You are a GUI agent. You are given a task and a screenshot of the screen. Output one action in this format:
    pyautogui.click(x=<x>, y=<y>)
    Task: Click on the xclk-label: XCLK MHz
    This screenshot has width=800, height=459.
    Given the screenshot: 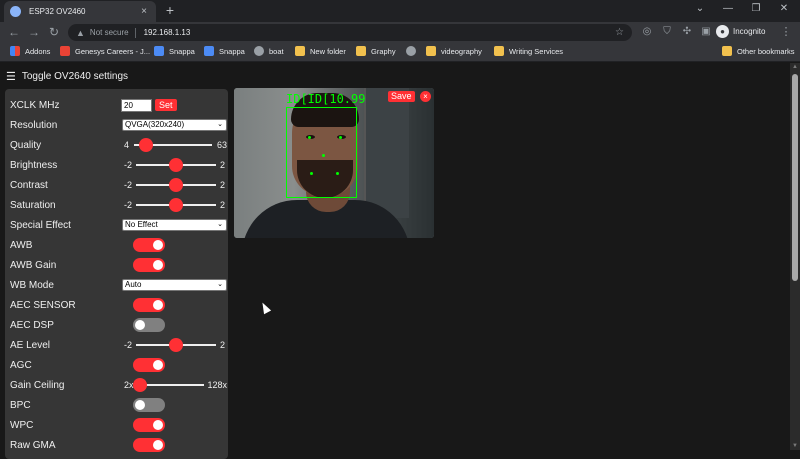 What is the action you would take?
    pyautogui.click(x=35, y=105)
    